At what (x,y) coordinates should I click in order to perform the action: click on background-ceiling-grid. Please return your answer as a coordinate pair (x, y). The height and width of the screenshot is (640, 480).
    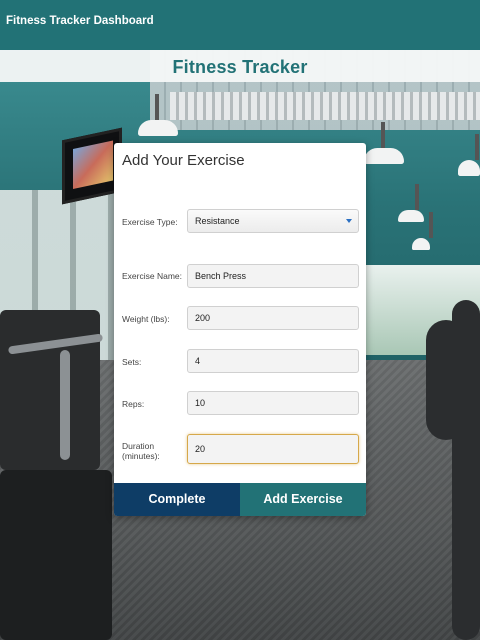
    Looking at the image, I should click on (325, 106).